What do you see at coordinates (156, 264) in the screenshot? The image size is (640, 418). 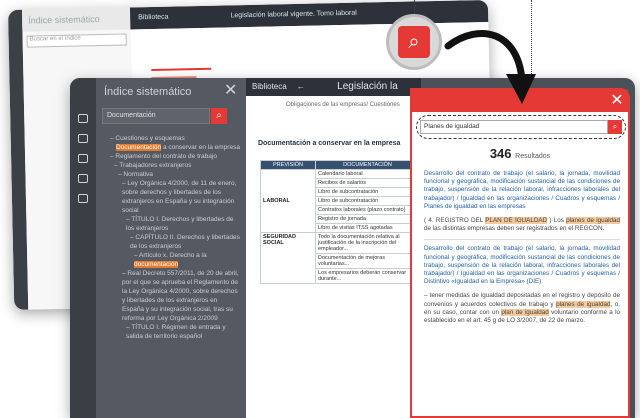 I see `search-hit: documentación` at bounding box center [156, 264].